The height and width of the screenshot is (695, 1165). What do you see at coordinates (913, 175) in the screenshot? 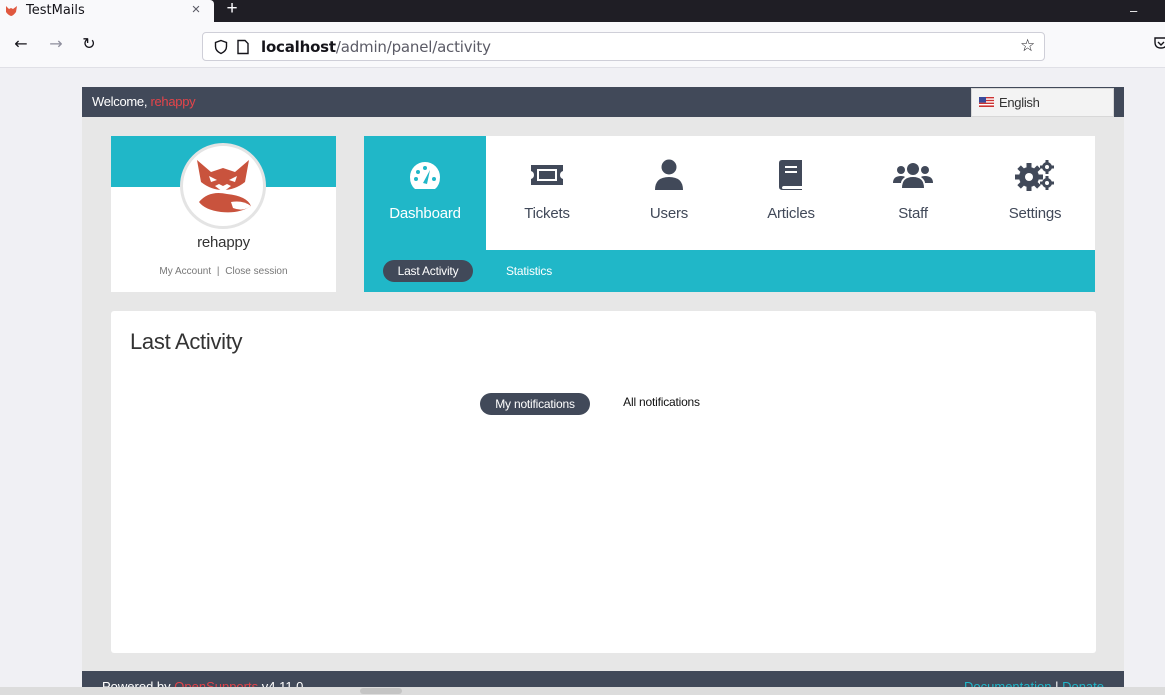
I see `group-icon` at bounding box center [913, 175].